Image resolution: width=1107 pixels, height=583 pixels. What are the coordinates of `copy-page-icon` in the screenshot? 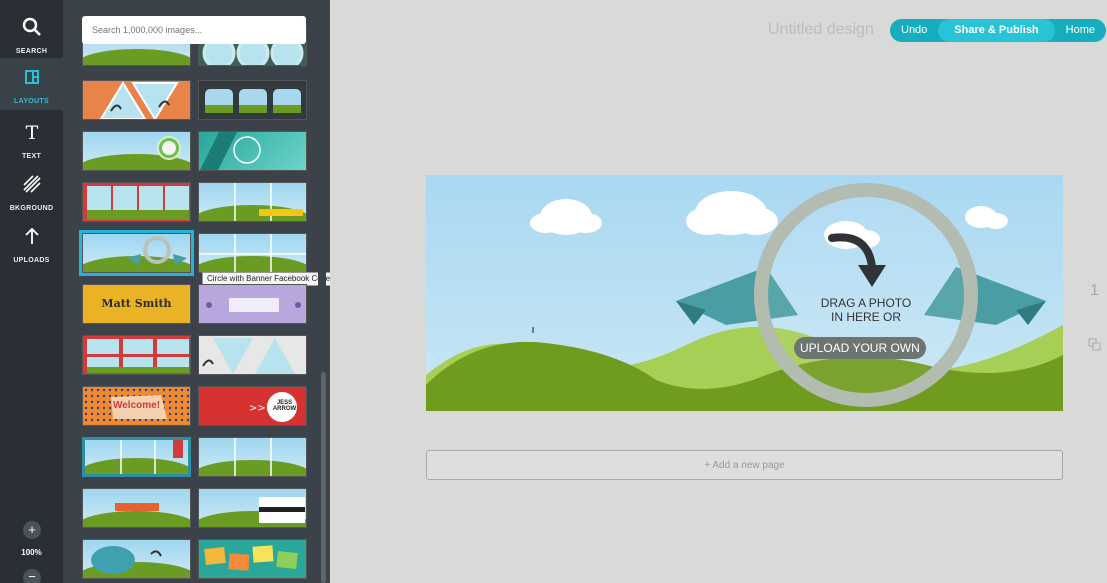 It's located at (1095, 345).